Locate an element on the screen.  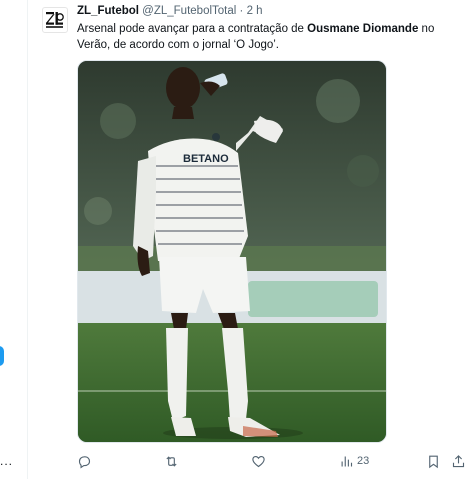
tweet-text-bold-name: Ousmane Diomande is located at coordinates (362, 29).